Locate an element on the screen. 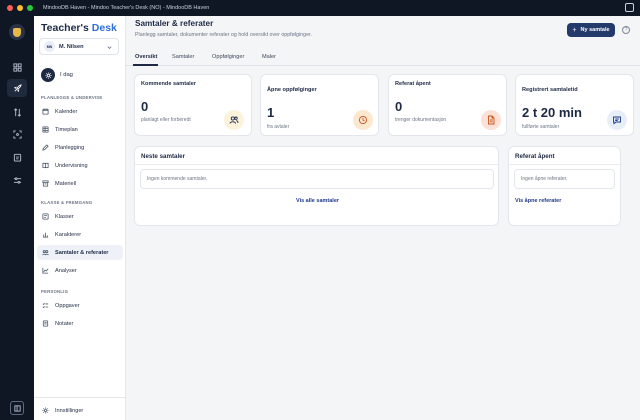 Image resolution: width=640 pixels, height=420 pixels. sidebar-item-kalender: Kalender is located at coordinates (80, 111).